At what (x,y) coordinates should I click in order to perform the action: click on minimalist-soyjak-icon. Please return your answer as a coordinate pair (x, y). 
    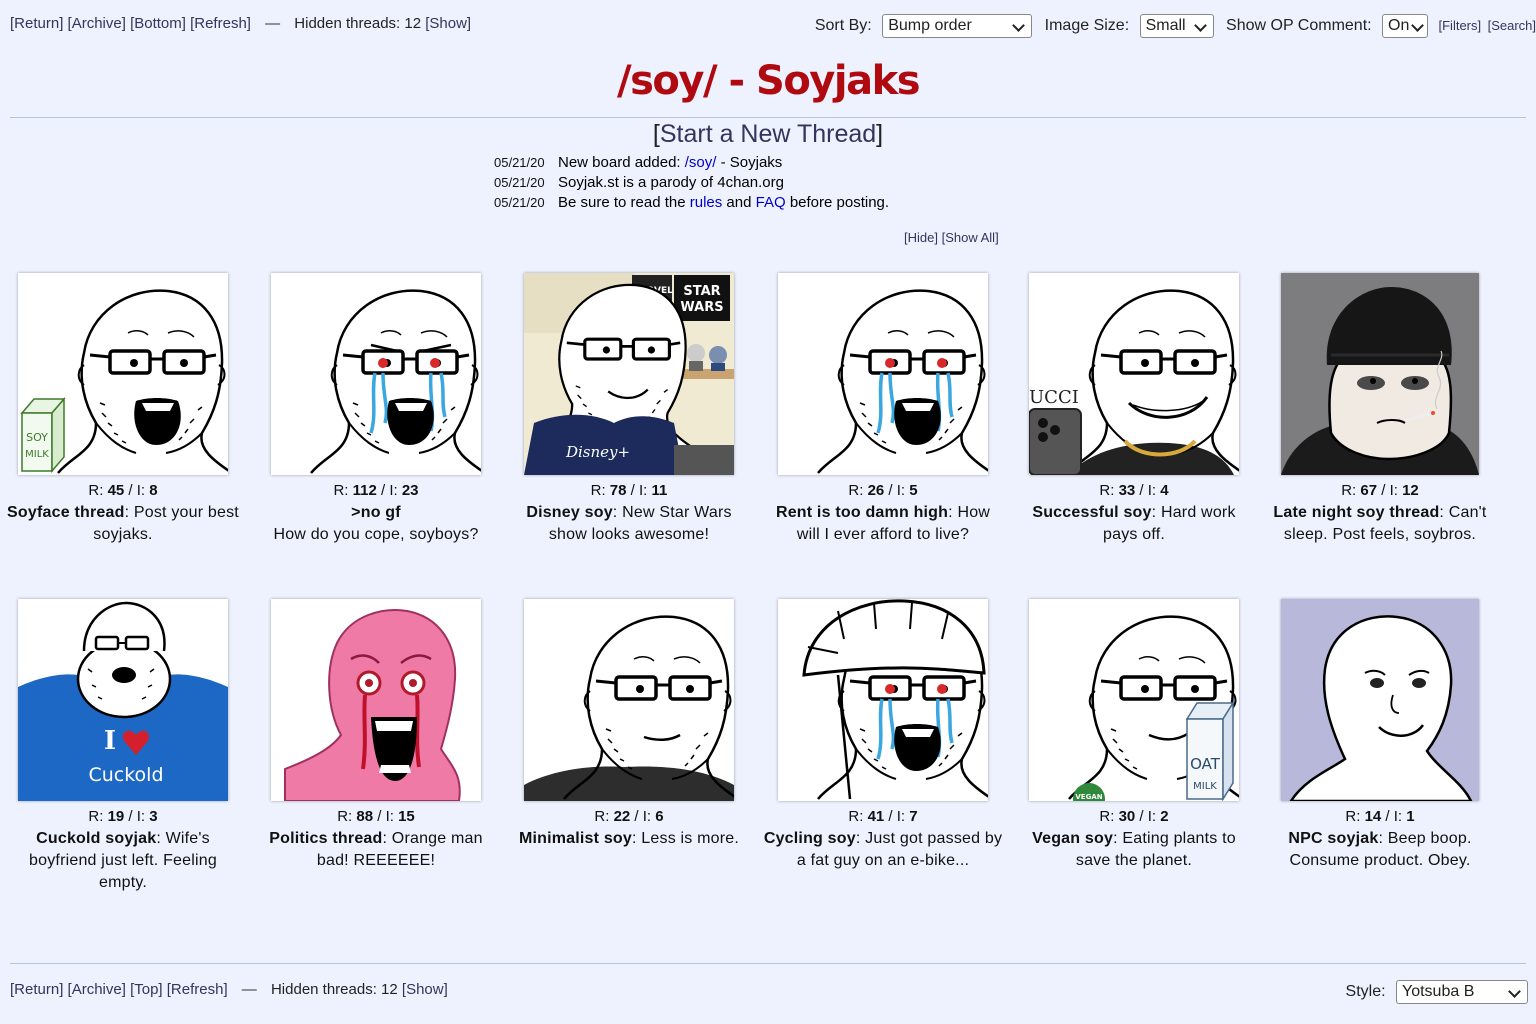
    Looking at the image, I should click on (629, 708).